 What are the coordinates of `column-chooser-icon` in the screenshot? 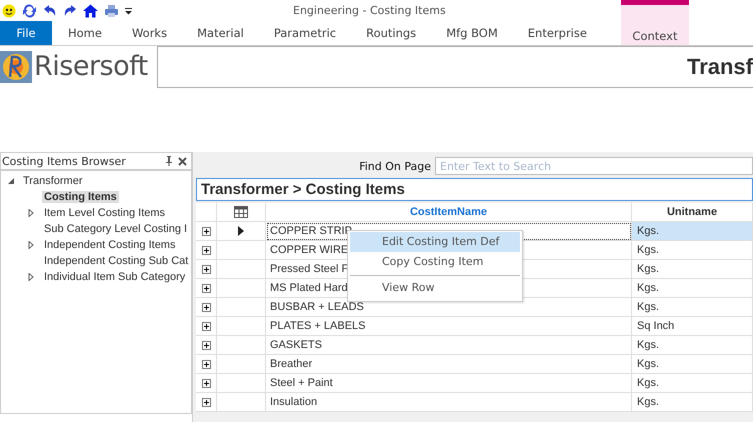 It's located at (241, 212).